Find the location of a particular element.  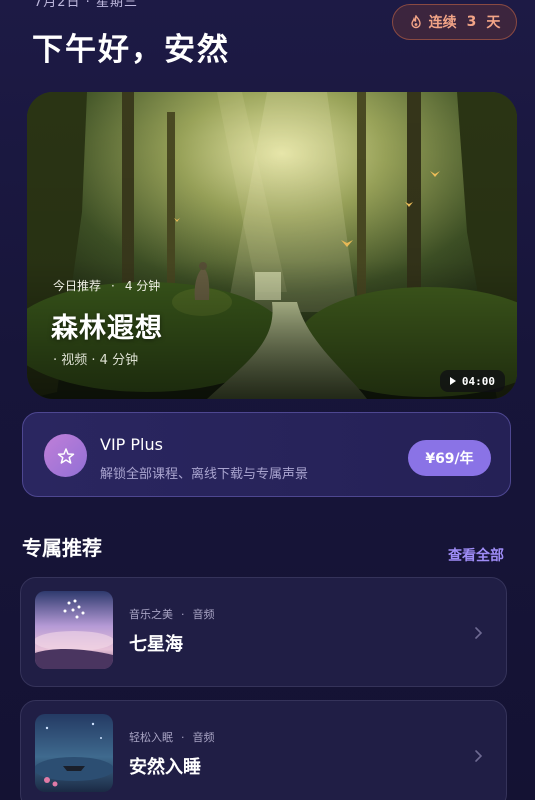

star-icon is located at coordinates (65, 455).